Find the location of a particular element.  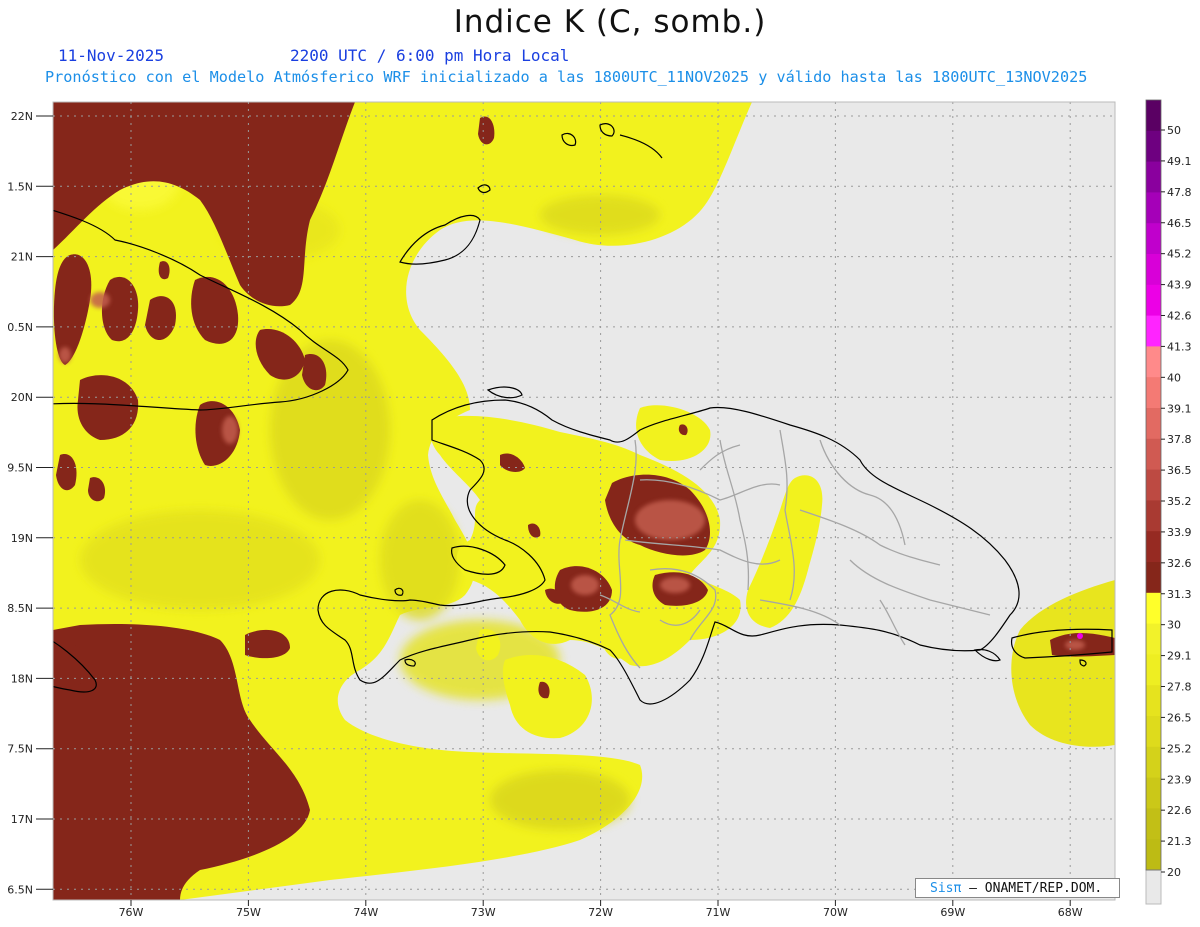

colorbar-label: 50 is located at coordinates (1174, 130).